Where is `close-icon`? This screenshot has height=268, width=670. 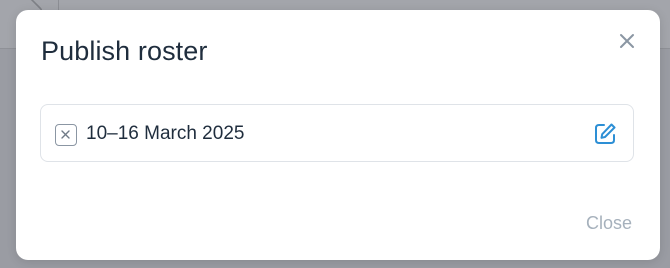
close-icon is located at coordinates (627, 41).